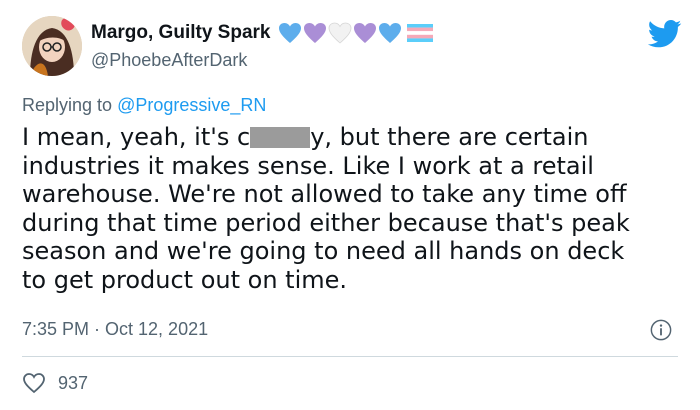 This screenshot has width=700, height=410. What do you see at coordinates (73, 382) in the screenshot?
I see `like-count: 937` at bounding box center [73, 382].